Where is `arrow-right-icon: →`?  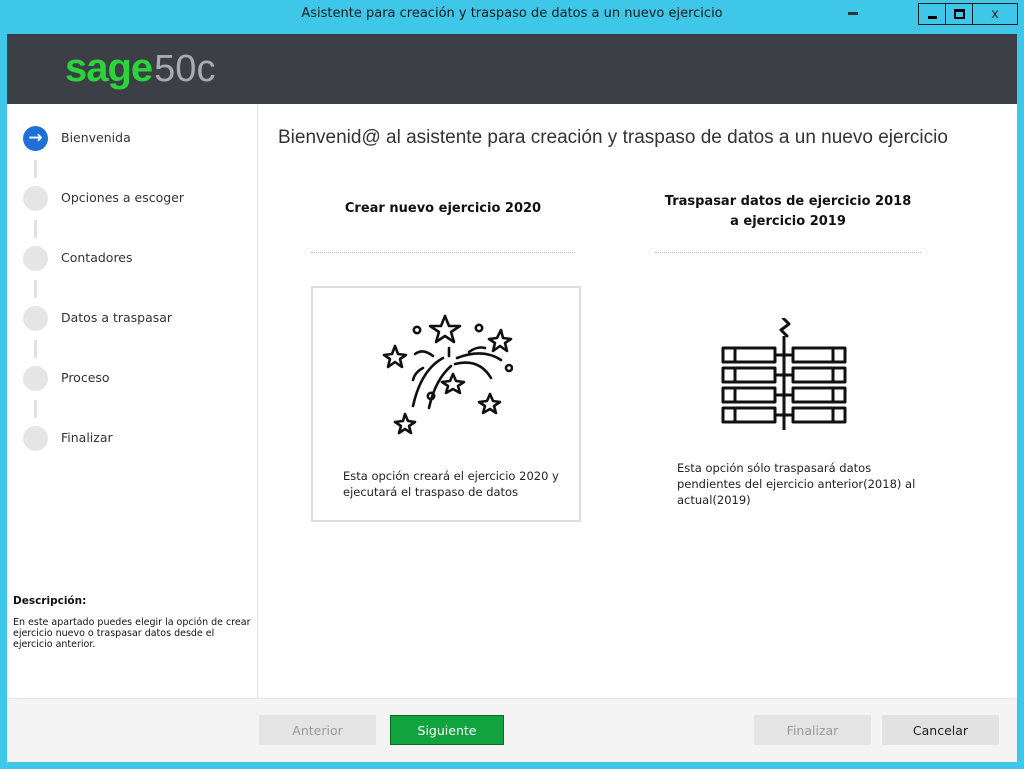
arrow-right-icon: → is located at coordinates (35, 138).